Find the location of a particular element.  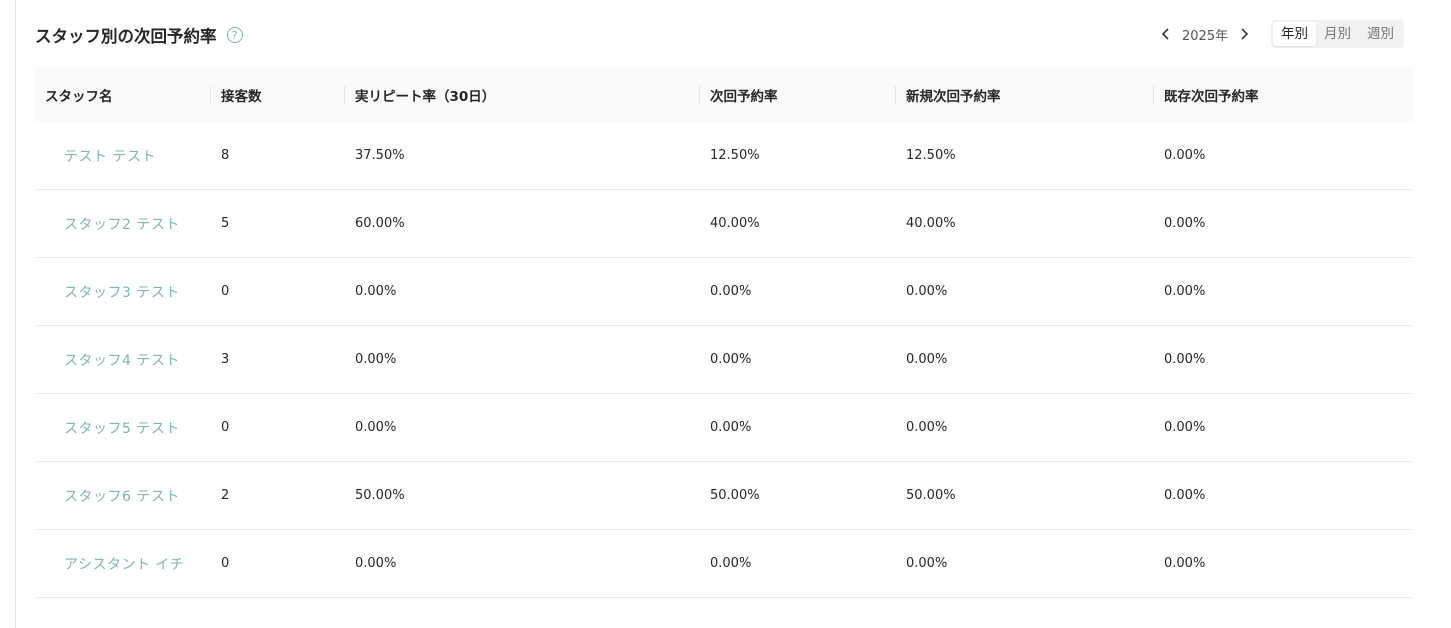

new-next-rate-cell: 50.00% is located at coordinates (931, 495).